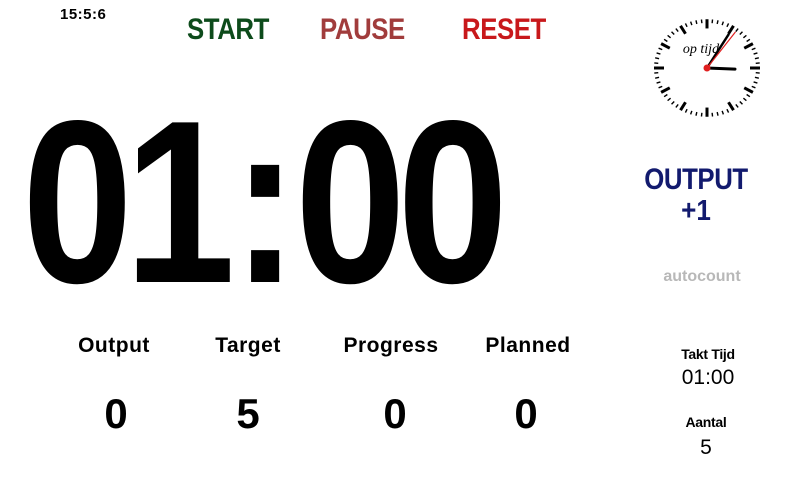  I want to click on output-plus-one-button: OUTPUT +1, so click(696, 195).